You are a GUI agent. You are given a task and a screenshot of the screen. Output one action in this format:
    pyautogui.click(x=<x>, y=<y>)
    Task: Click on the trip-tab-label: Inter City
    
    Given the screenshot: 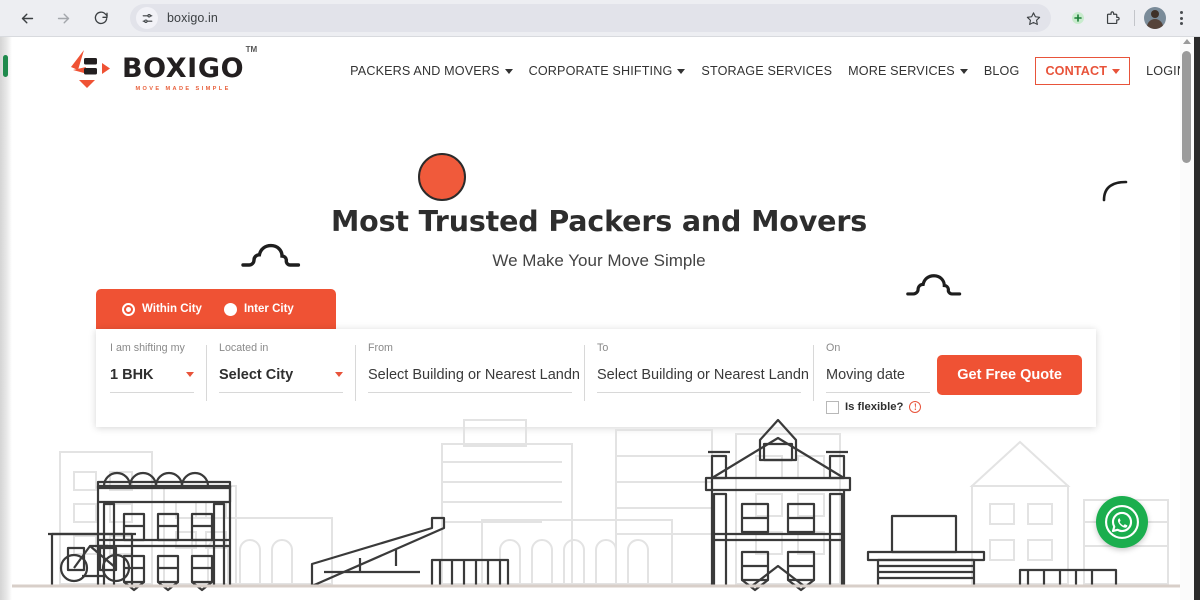 What is the action you would take?
    pyautogui.click(x=268, y=309)
    